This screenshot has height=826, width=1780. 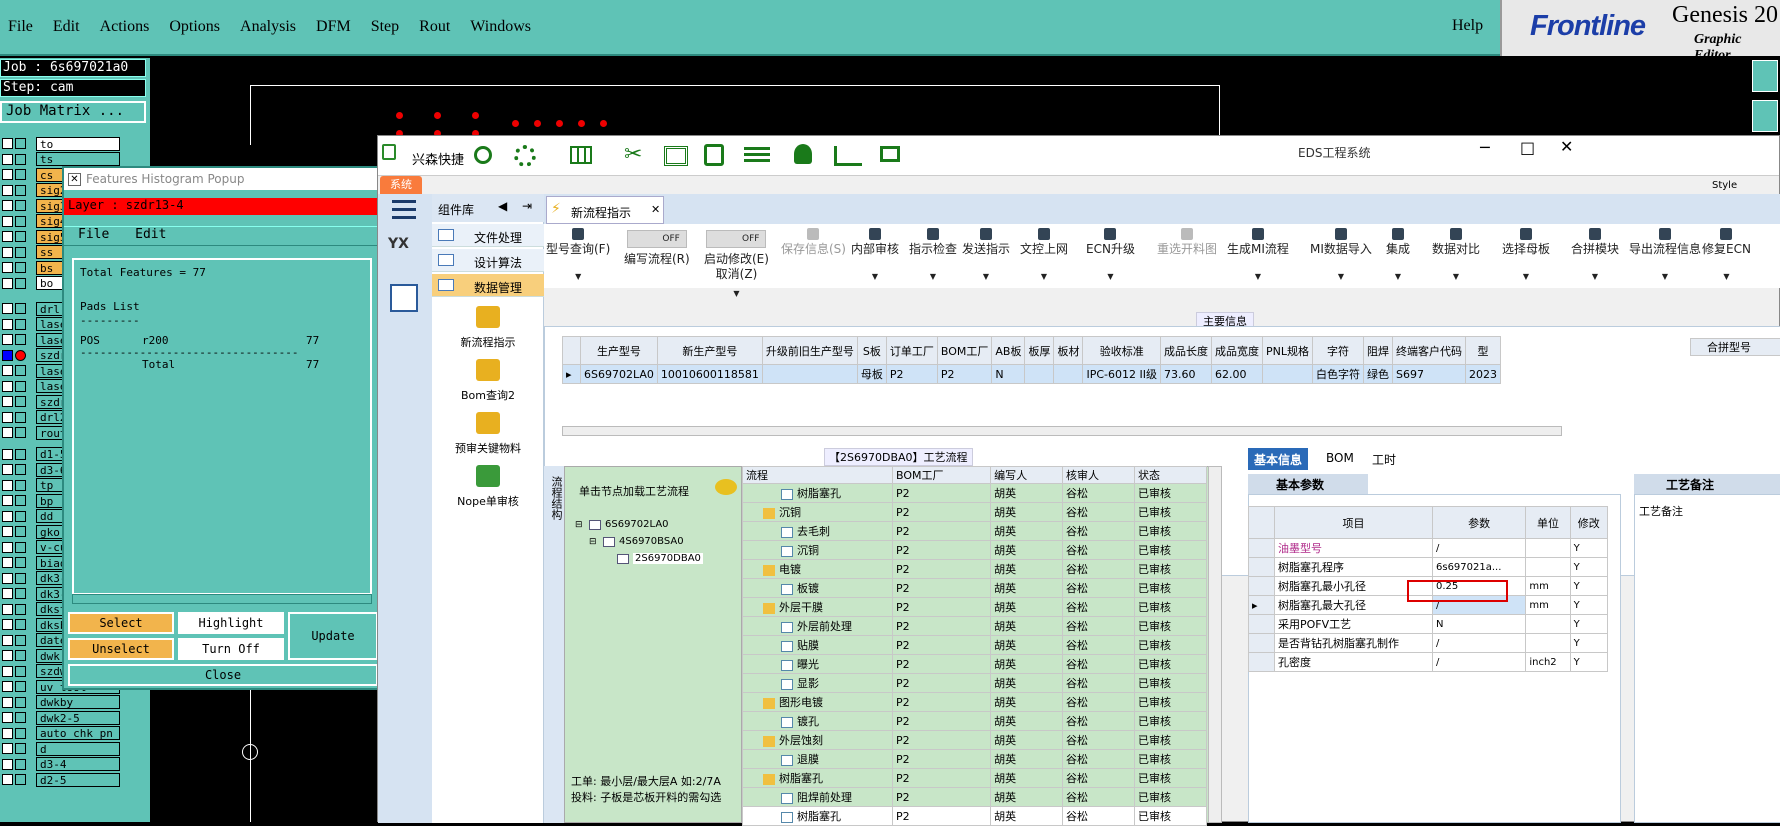 What do you see at coordinates (1589, 548) in the screenshot?
I see `param-cell: Y` at bounding box center [1589, 548].